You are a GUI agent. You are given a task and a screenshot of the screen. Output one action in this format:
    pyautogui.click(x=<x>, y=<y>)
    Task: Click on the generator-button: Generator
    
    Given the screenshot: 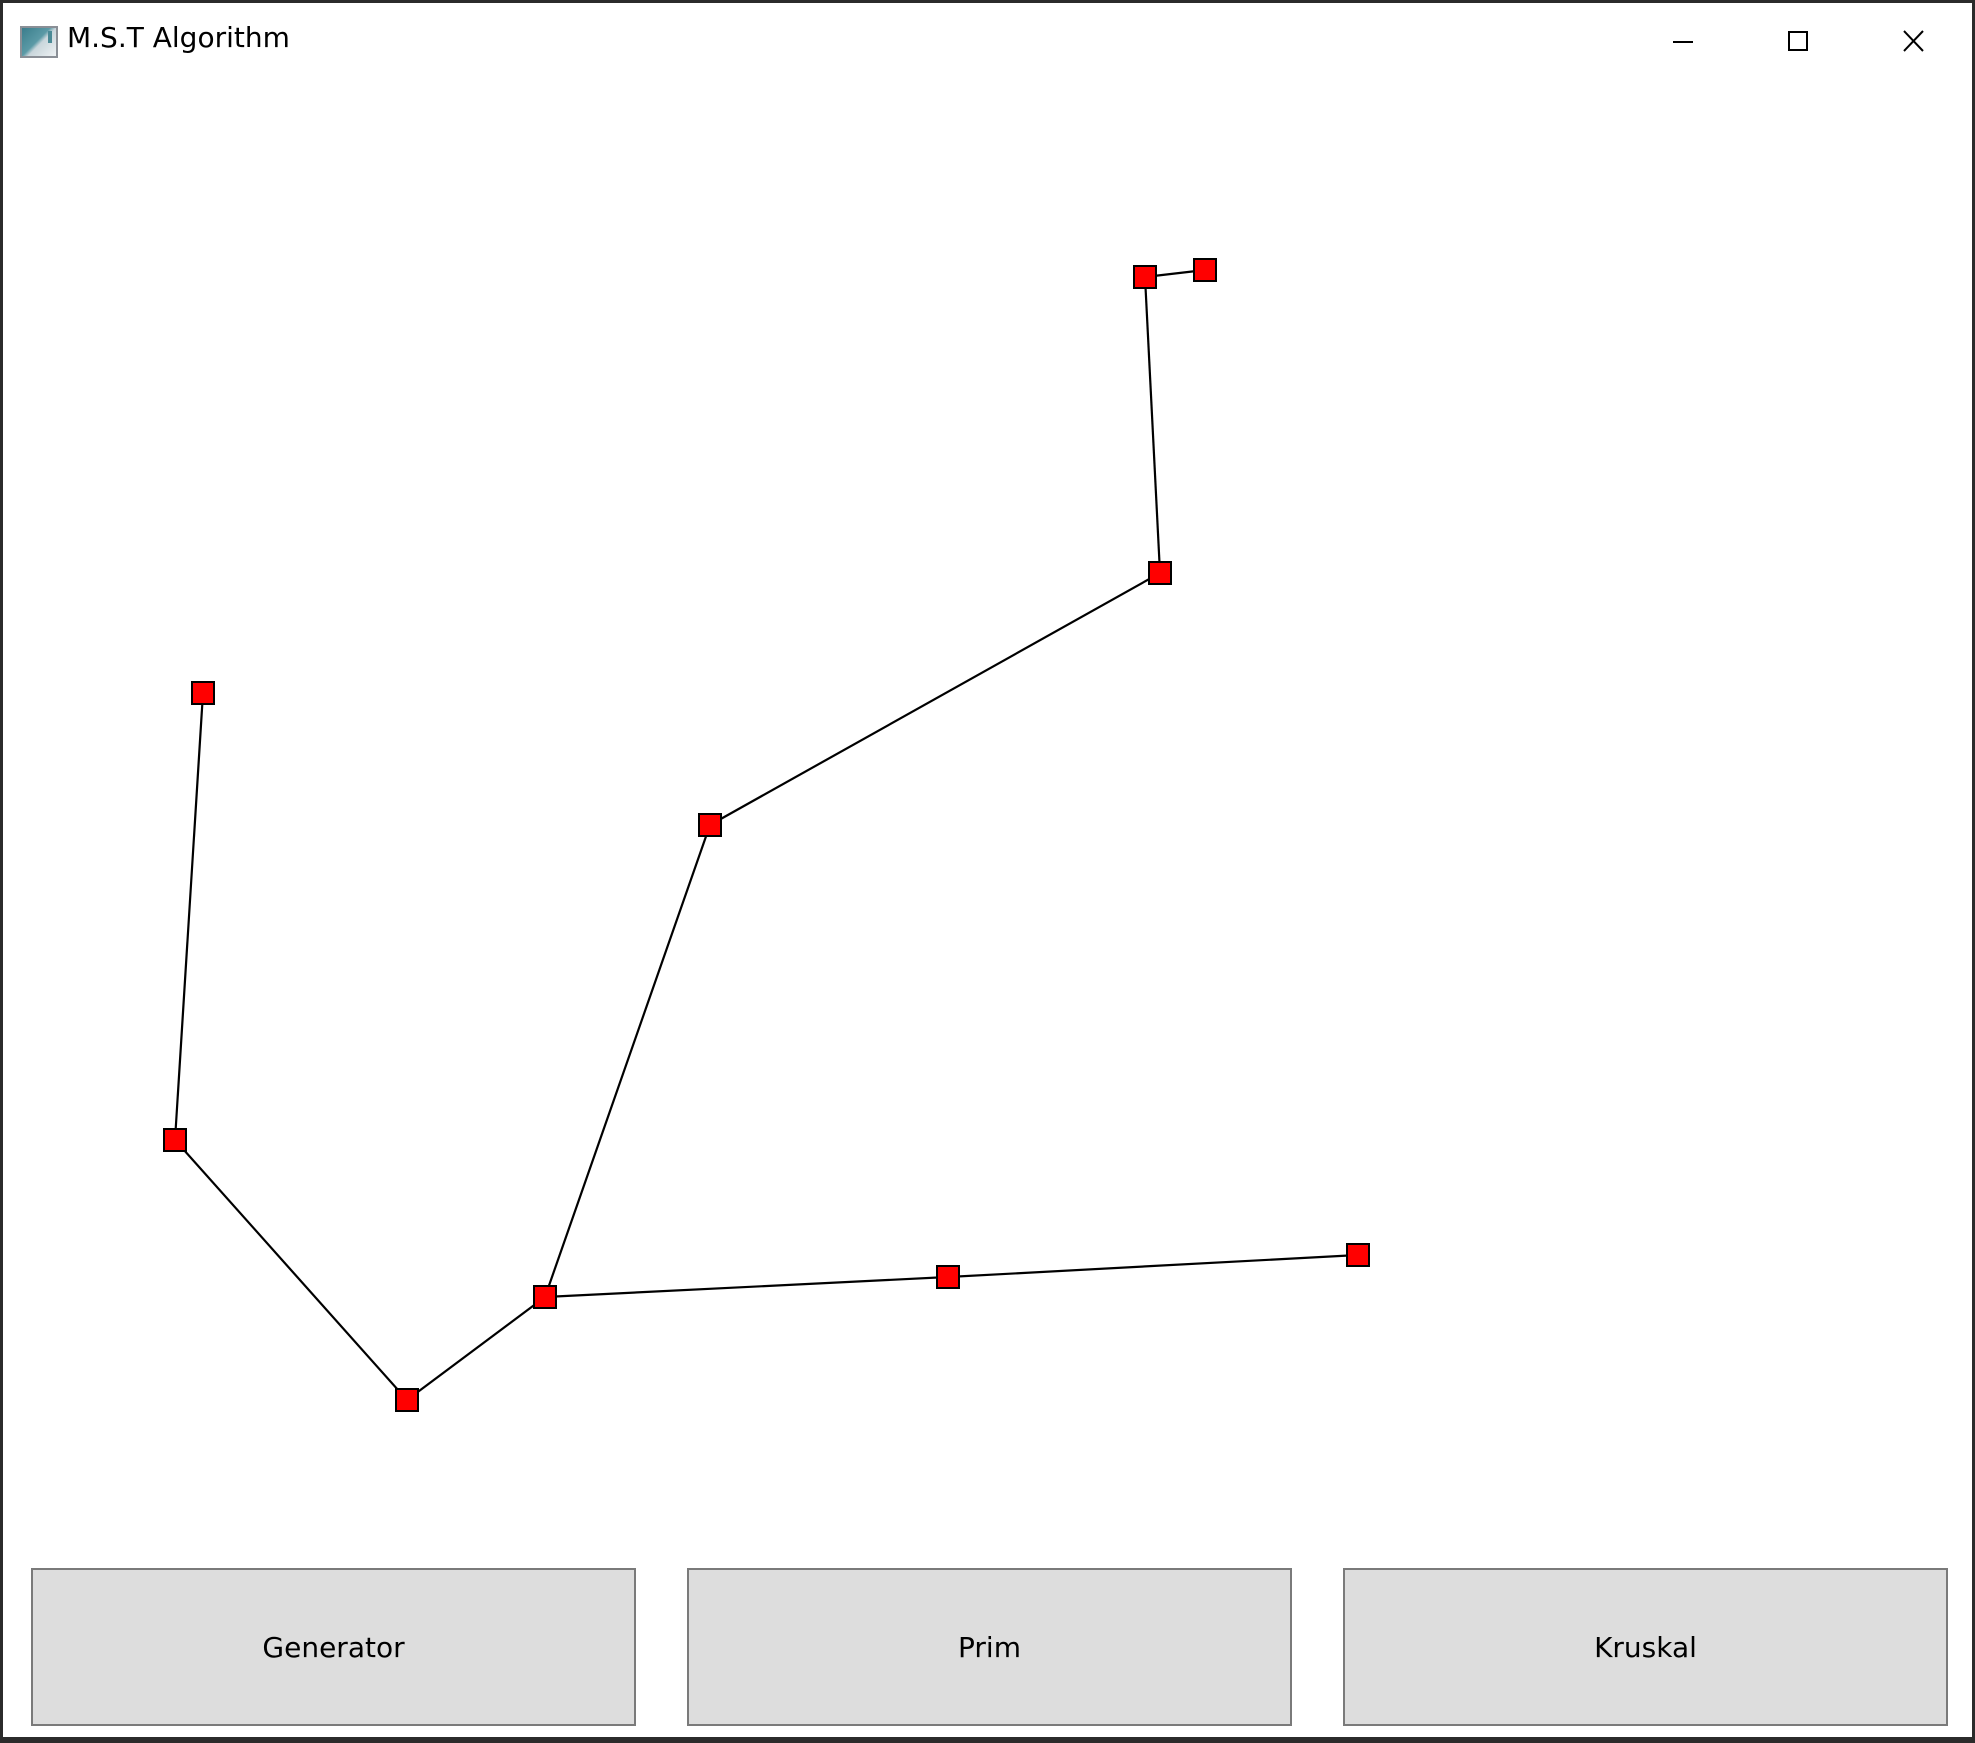 What is the action you would take?
    pyautogui.click(x=333, y=1647)
    